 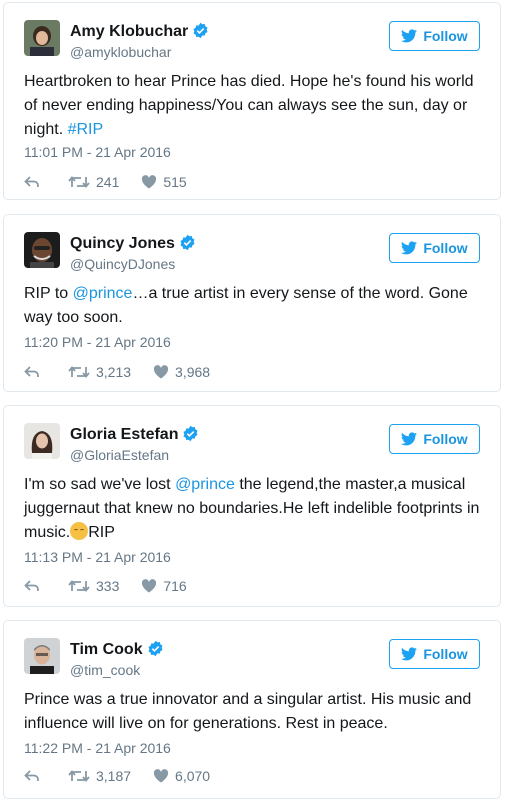 I want to click on hashtag-link: #RIP, so click(x=86, y=129).